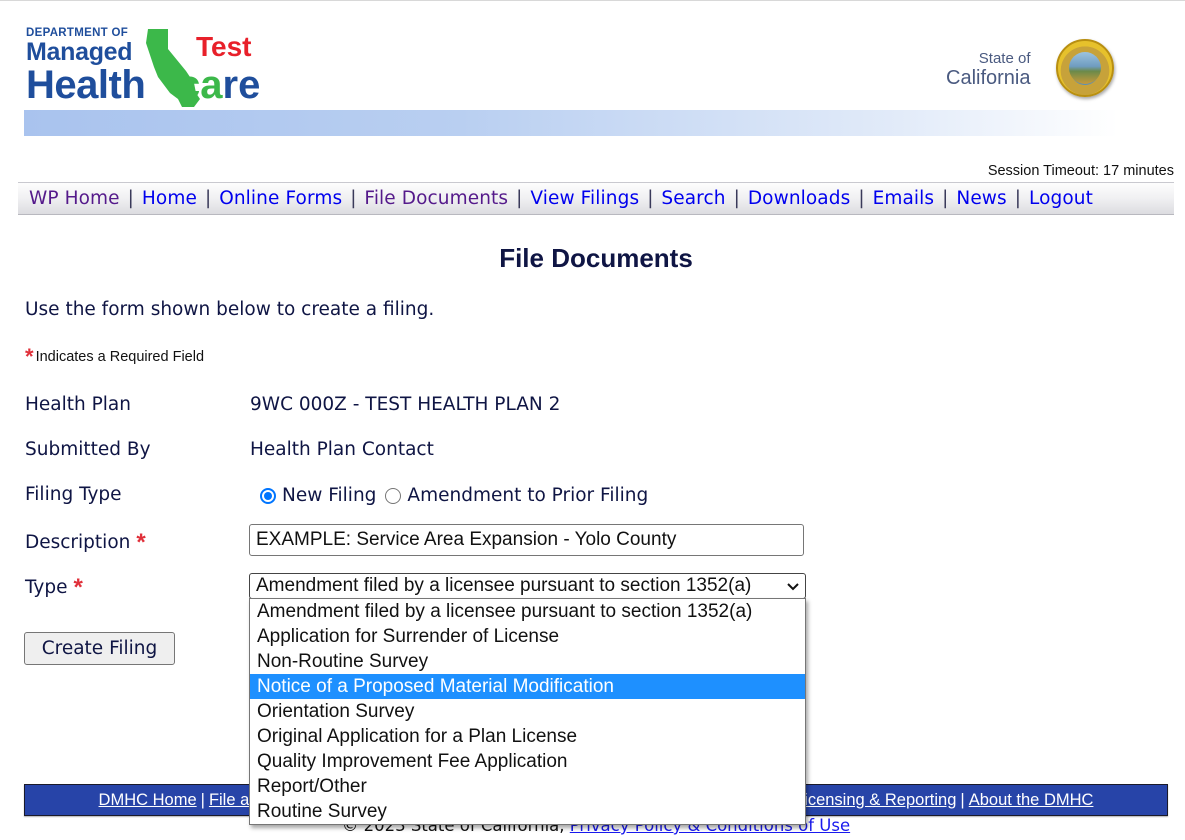 The image size is (1185, 840). I want to click on radio-new-filing-button, so click(268, 495).